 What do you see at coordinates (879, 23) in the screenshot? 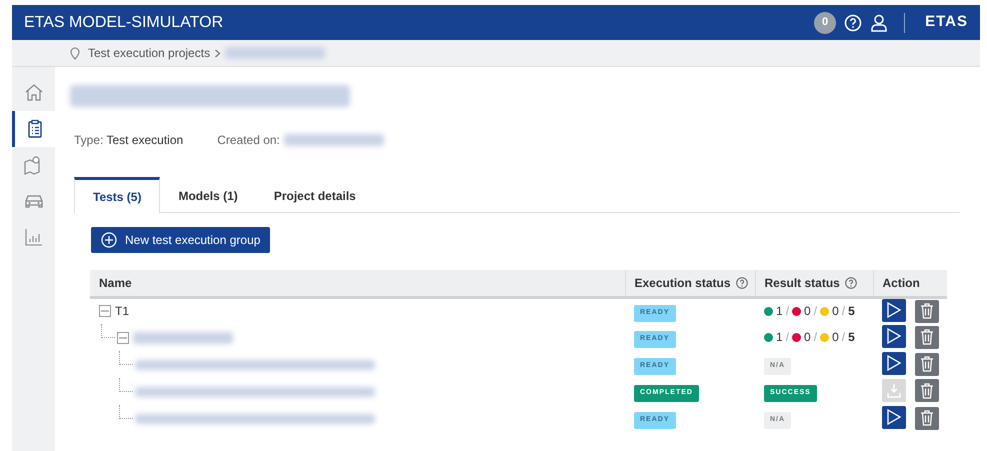
I see `user-icon` at bounding box center [879, 23].